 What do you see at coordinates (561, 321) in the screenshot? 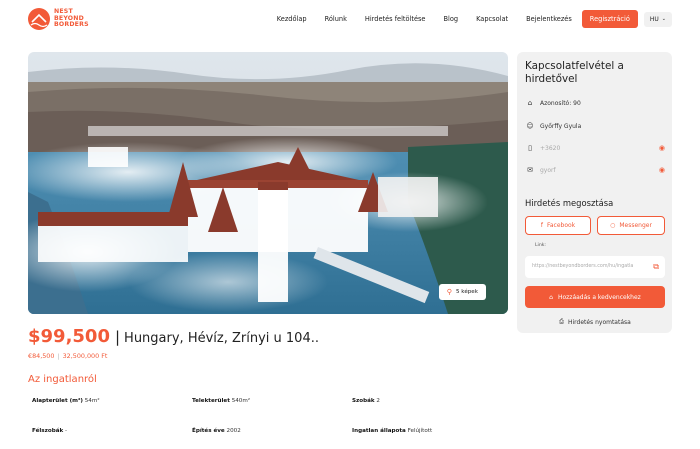
I see `print-icon: ⎙` at bounding box center [561, 321].